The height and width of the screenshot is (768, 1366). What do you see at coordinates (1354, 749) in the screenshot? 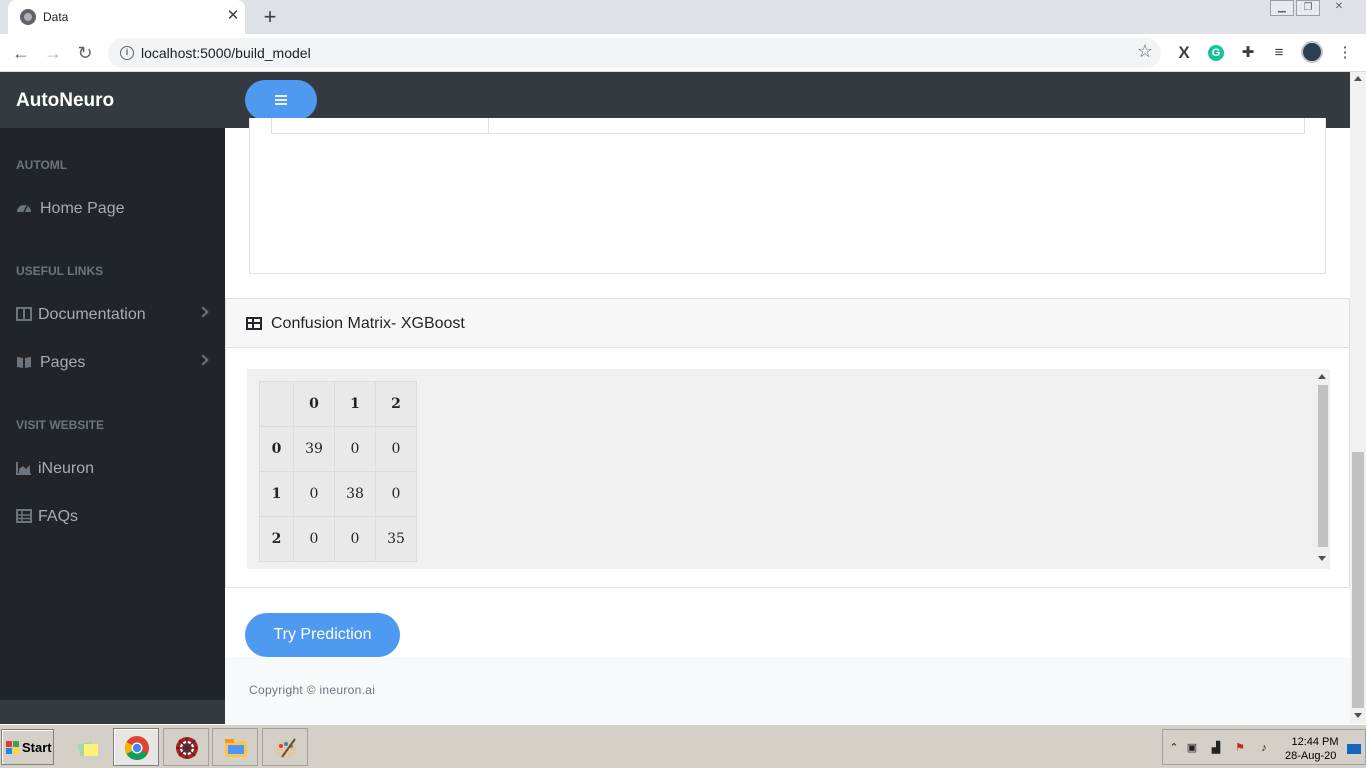
I see `show-desktop-icon` at bounding box center [1354, 749].